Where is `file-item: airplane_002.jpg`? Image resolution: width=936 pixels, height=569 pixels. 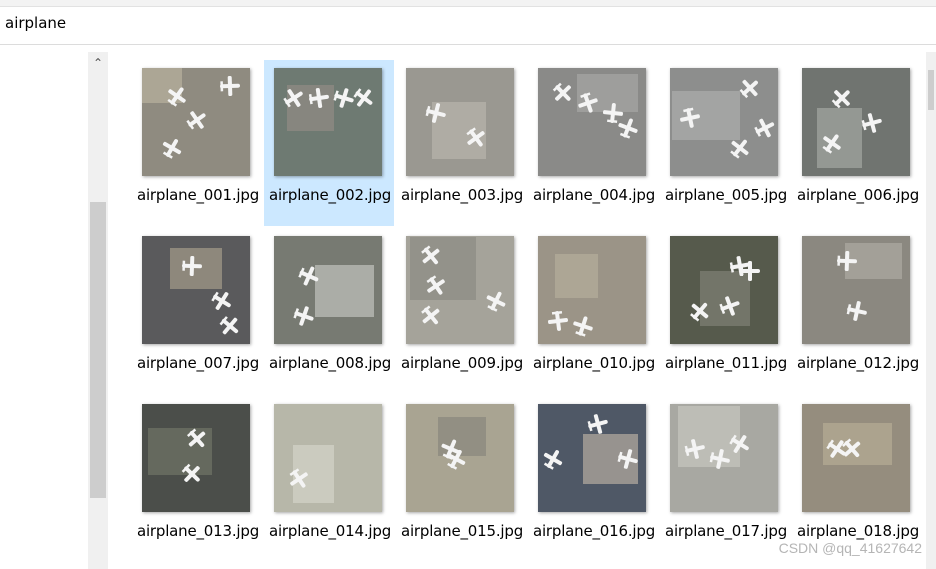
file-item: airplane_002.jpg is located at coordinates (329, 143).